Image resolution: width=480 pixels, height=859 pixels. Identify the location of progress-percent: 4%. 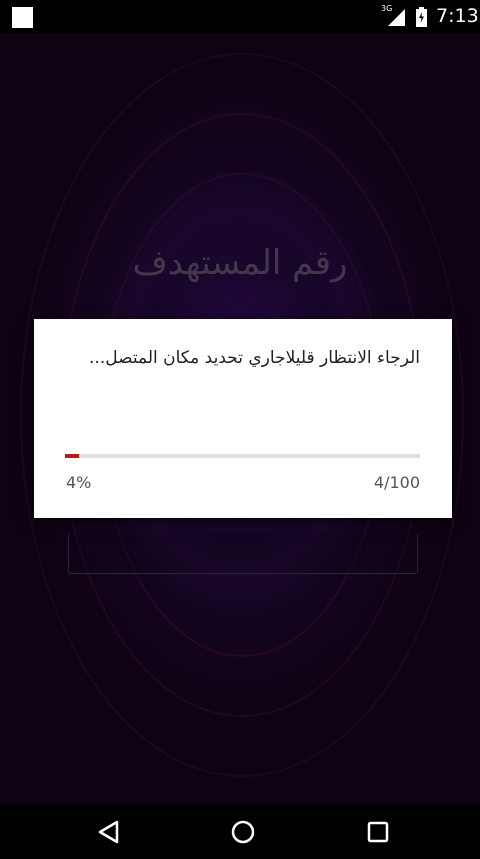
(79, 482).